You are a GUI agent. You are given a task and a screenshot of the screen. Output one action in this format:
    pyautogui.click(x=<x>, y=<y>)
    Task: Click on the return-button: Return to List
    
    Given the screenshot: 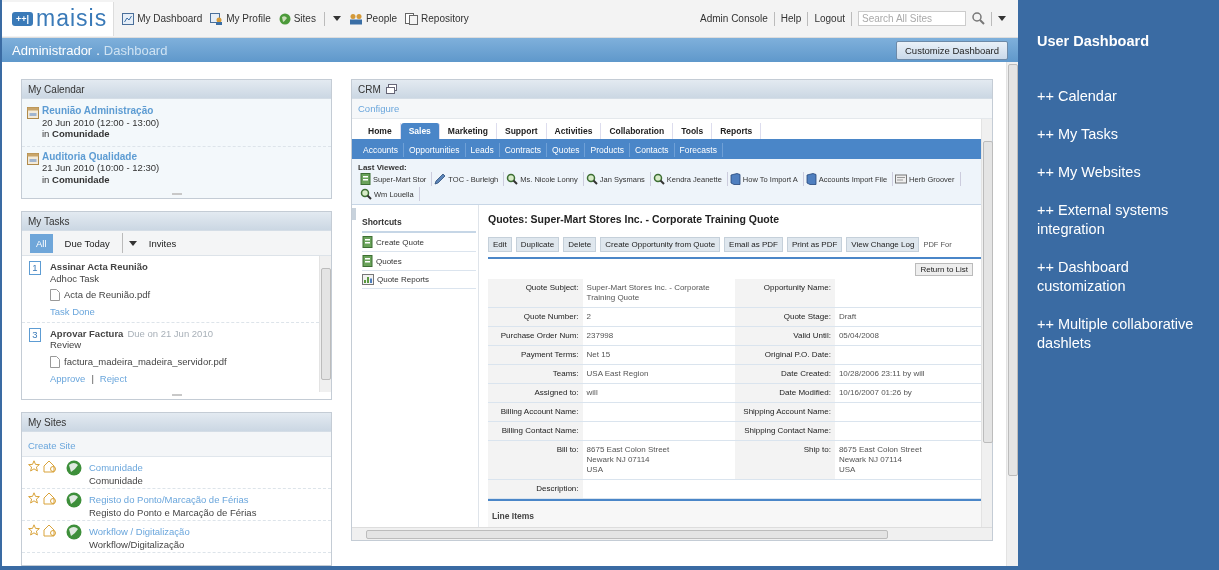 What is the action you would take?
    pyautogui.click(x=944, y=269)
    